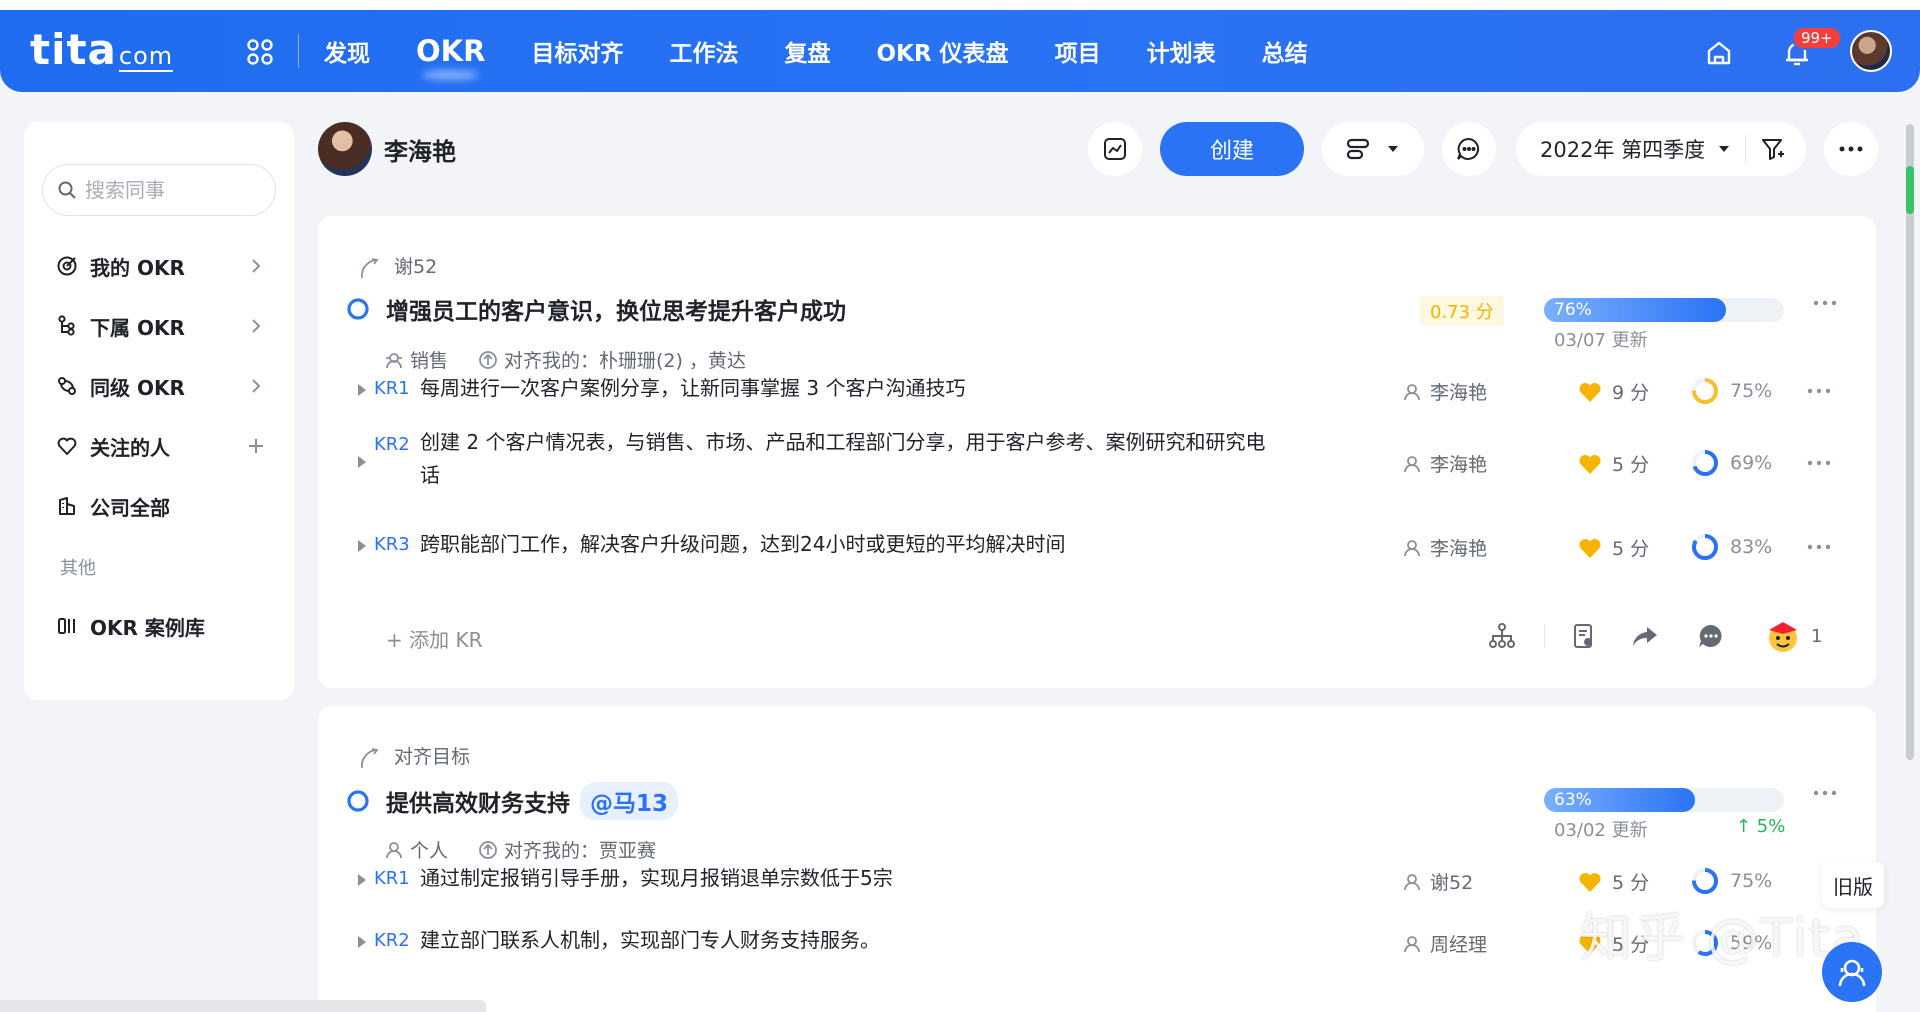 The image size is (1920, 1012). Describe the element at coordinates (1817, 38) in the screenshot. I see `notification-badge: 99+` at that location.